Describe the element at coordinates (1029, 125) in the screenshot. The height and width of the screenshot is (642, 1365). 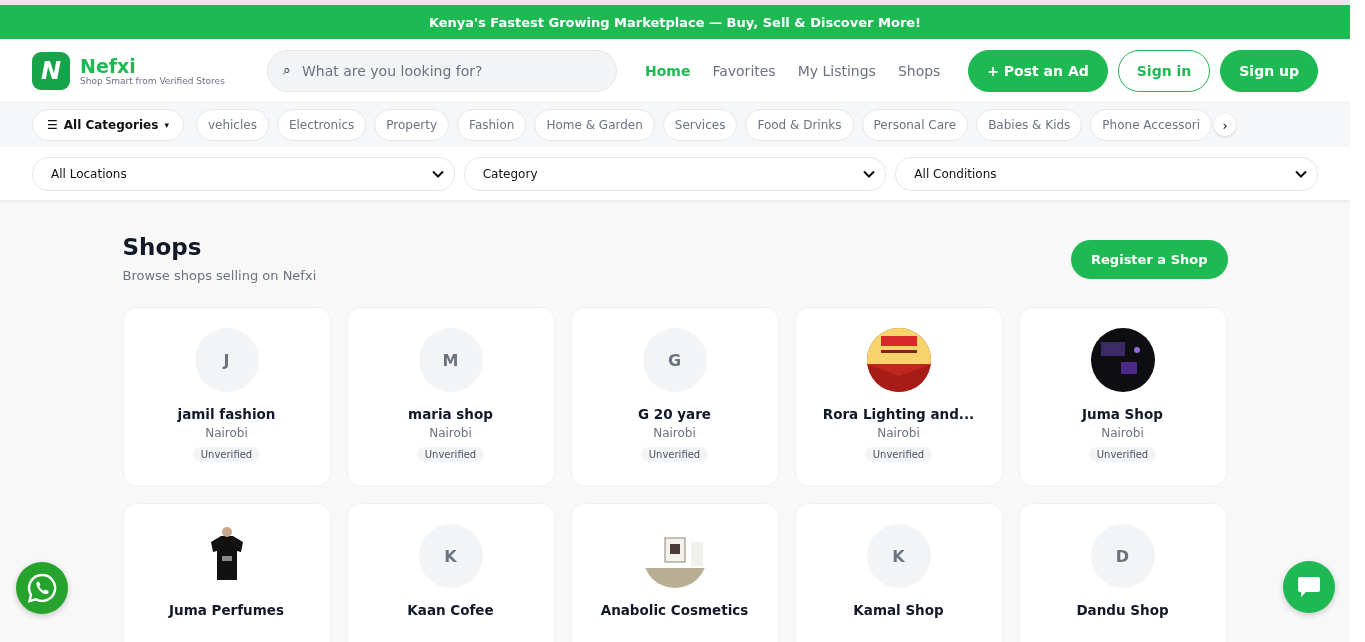
I see `category-chip: Babies & Kids` at that location.